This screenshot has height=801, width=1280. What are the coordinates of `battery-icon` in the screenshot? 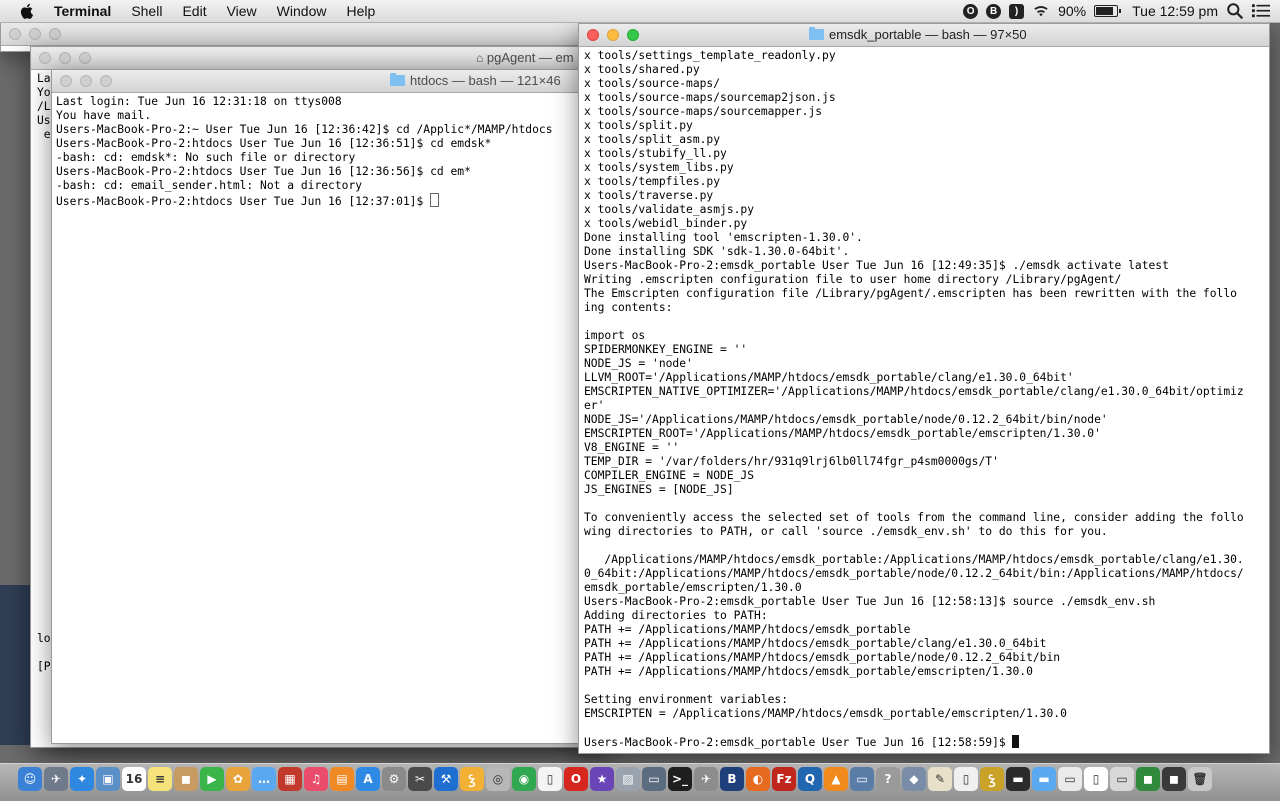 It's located at (1108, 11).